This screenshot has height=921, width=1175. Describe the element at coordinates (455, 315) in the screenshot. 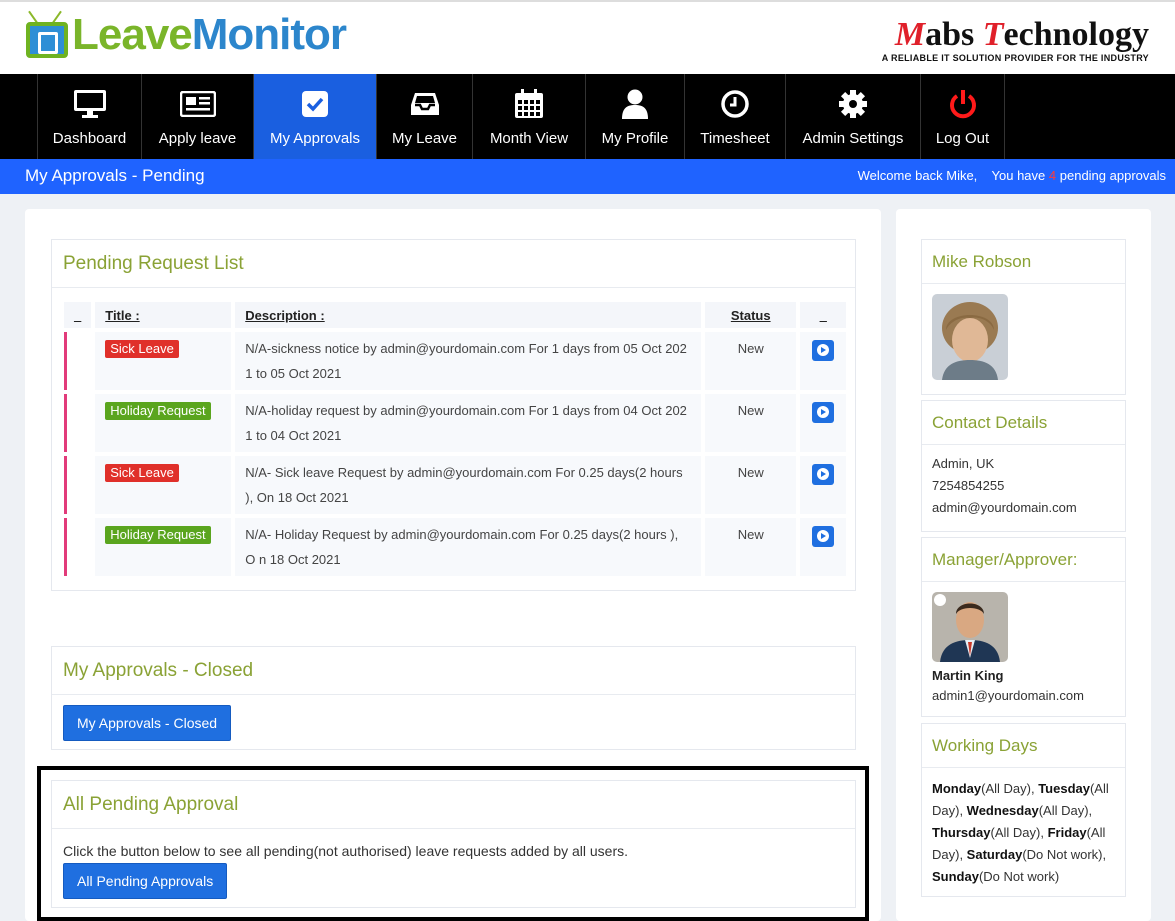

I see `table-header-row: _ Title : Description : Status _` at that location.